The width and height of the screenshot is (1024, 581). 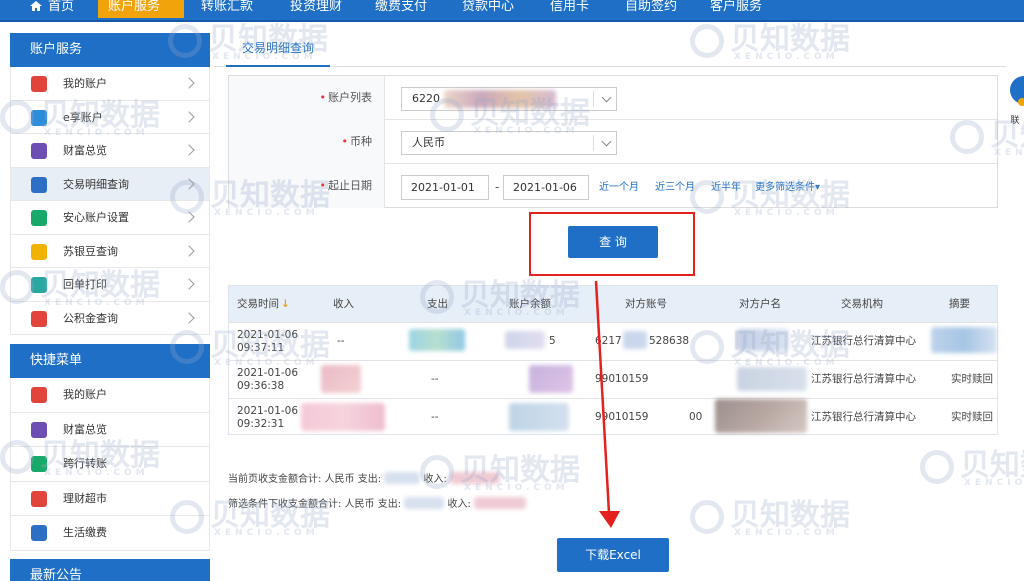 I want to click on sidebar-item: 公积金查询, so click(x=110, y=318).